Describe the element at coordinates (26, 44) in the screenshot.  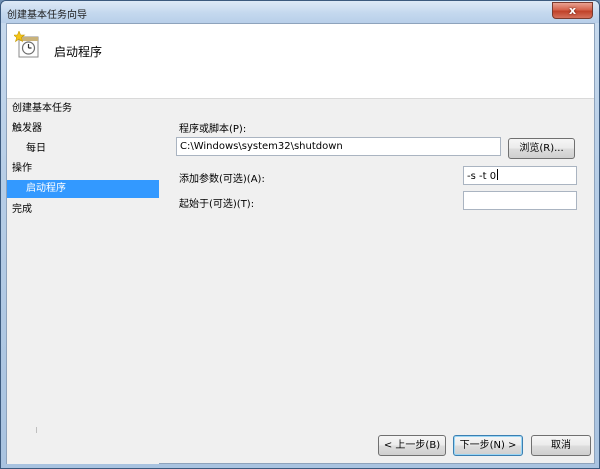
I see `task-scheduler-clock-icon` at that location.